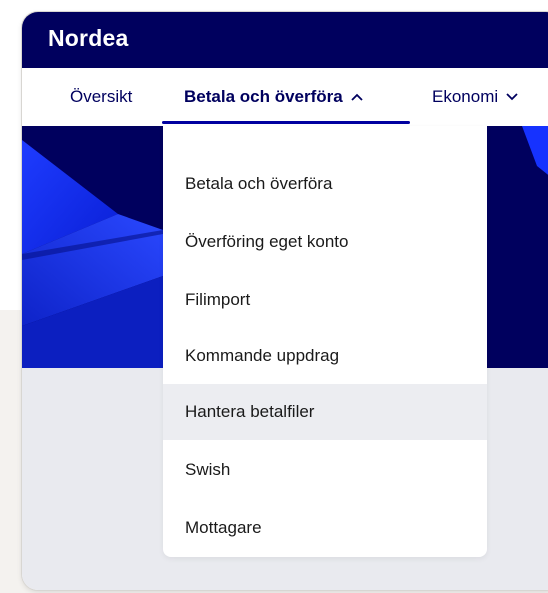 The image size is (548, 593). Describe the element at coordinates (325, 470) in the screenshot. I see `menu-item-swish: Swish` at that location.